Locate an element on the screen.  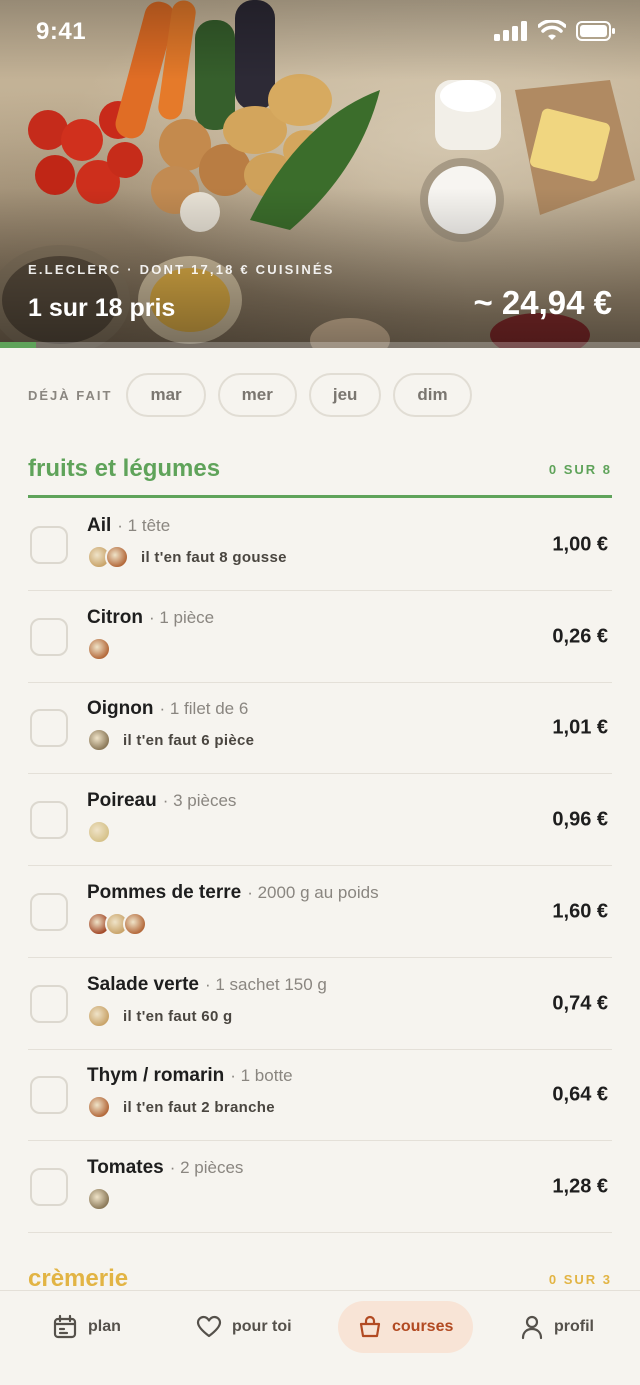
item-price: 0,74 € is located at coordinates (580, 1003).